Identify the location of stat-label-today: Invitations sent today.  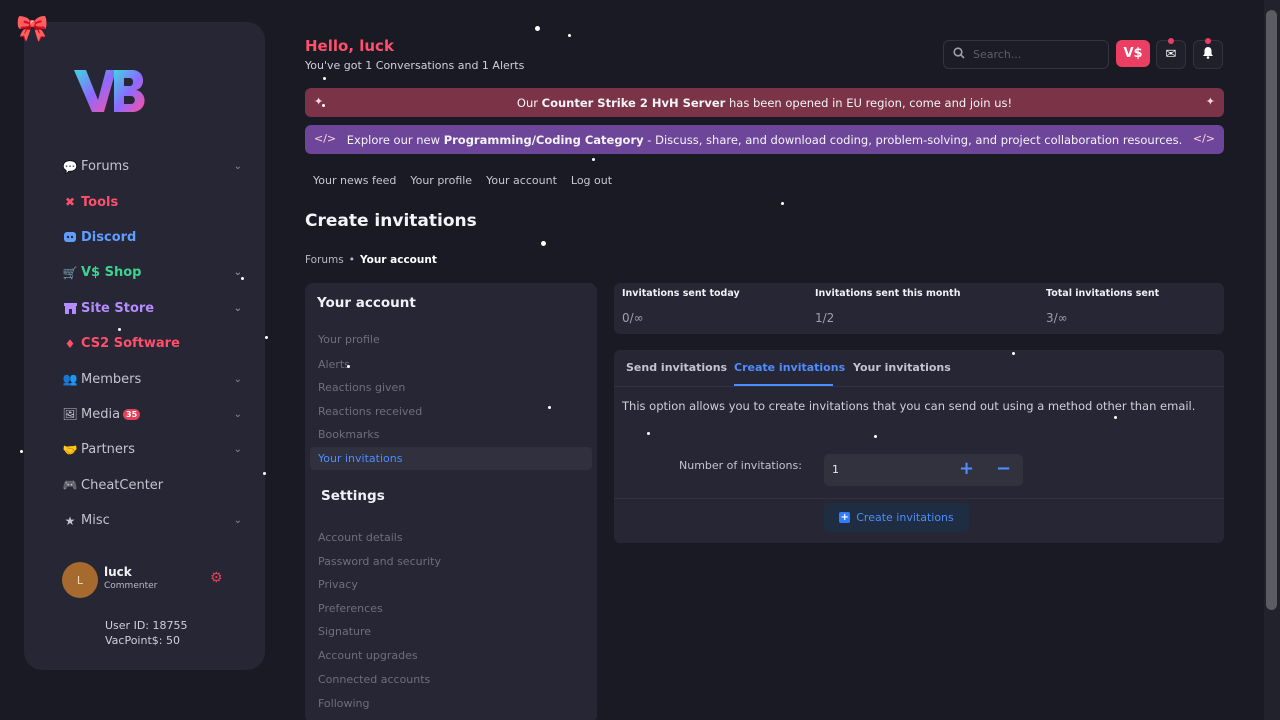
(681, 293).